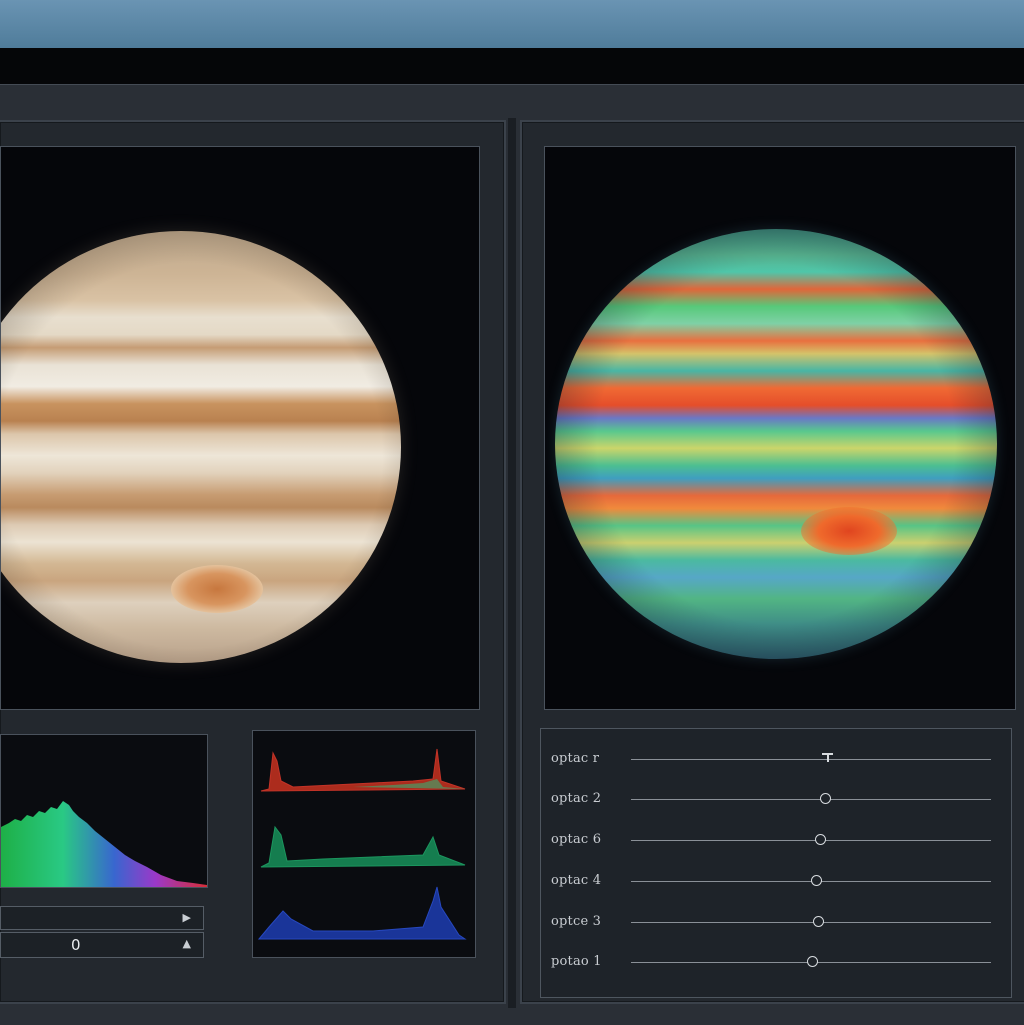 This screenshot has width=1024, height=1025. I want to click on playback-field: ▶, so click(102, 918).